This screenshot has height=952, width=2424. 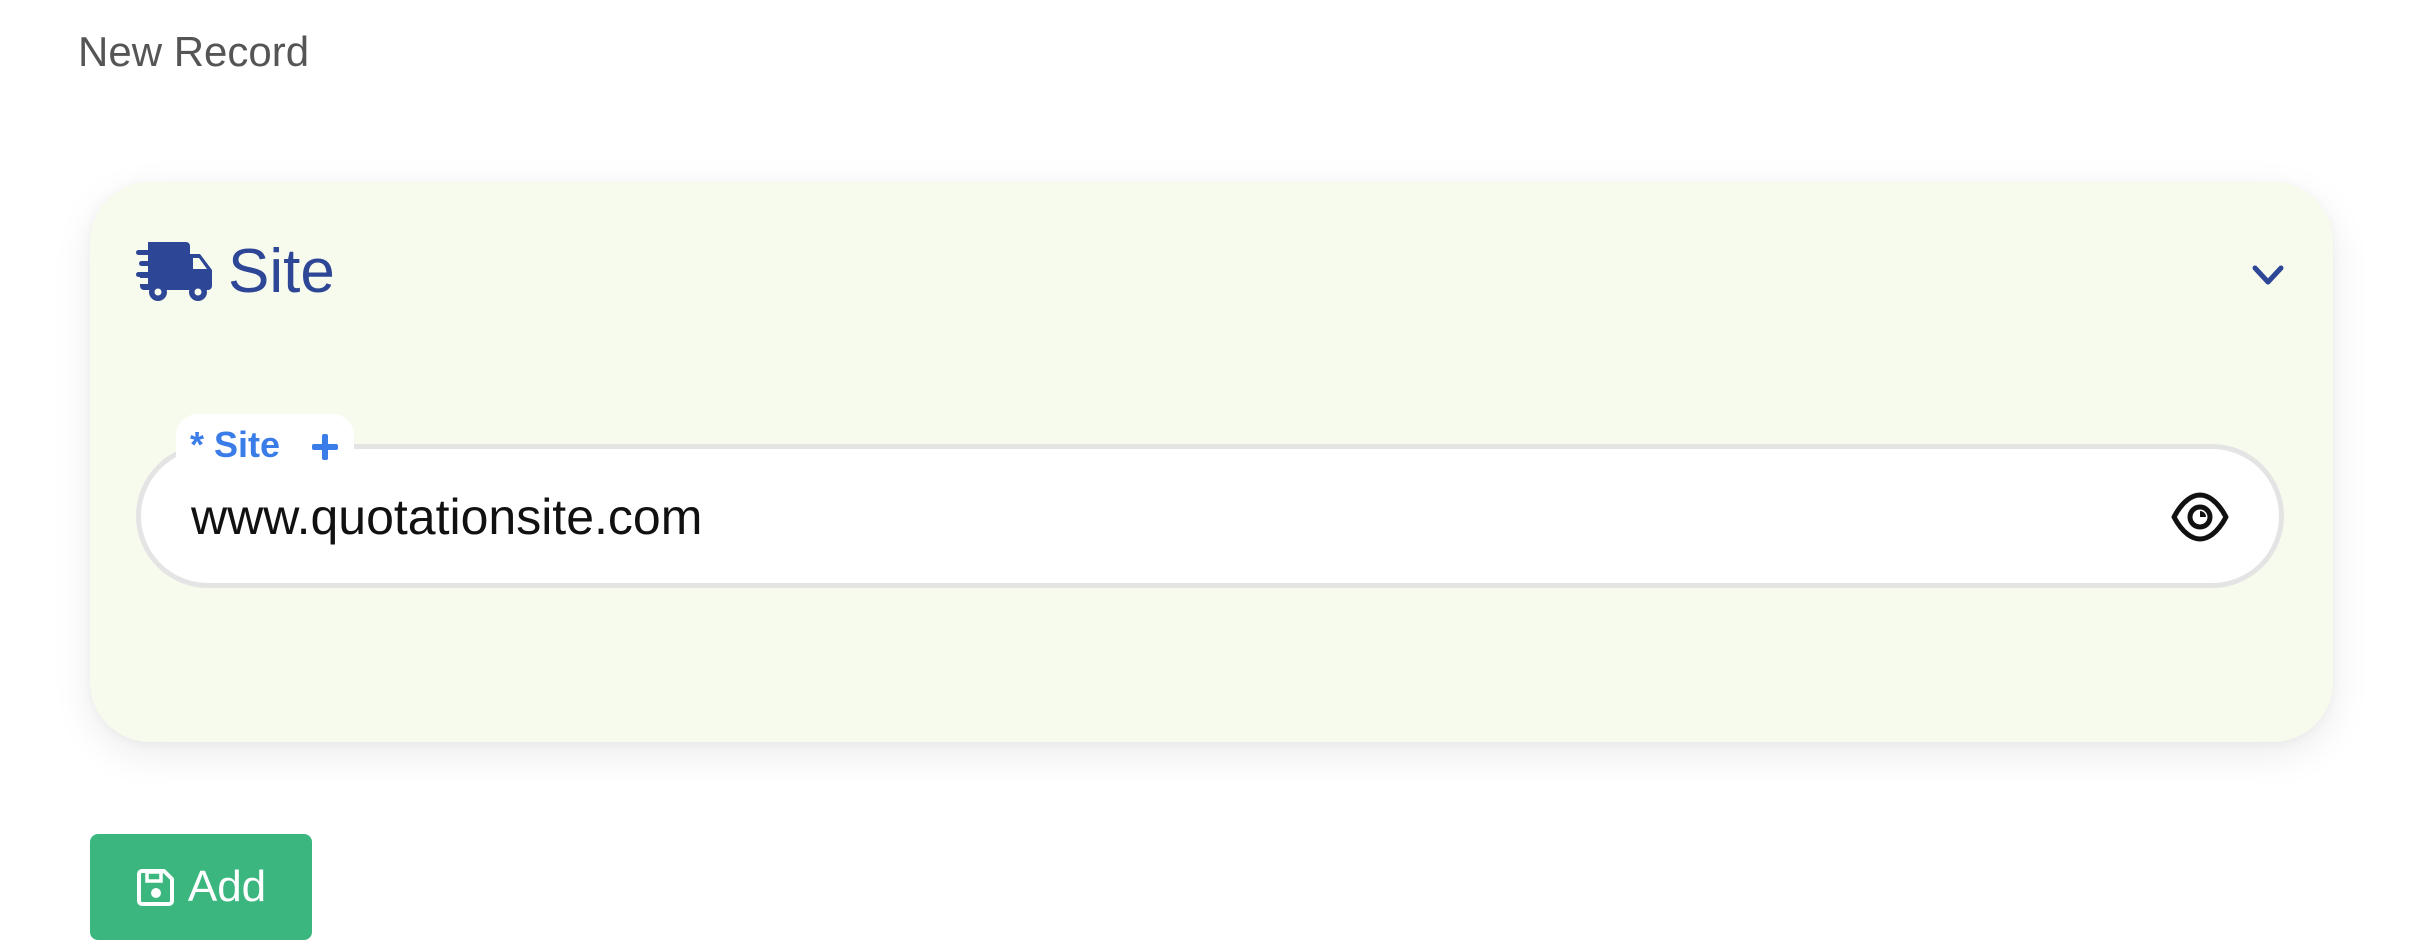 What do you see at coordinates (235, 444) in the screenshot?
I see `site-label-text: * Site` at bounding box center [235, 444].